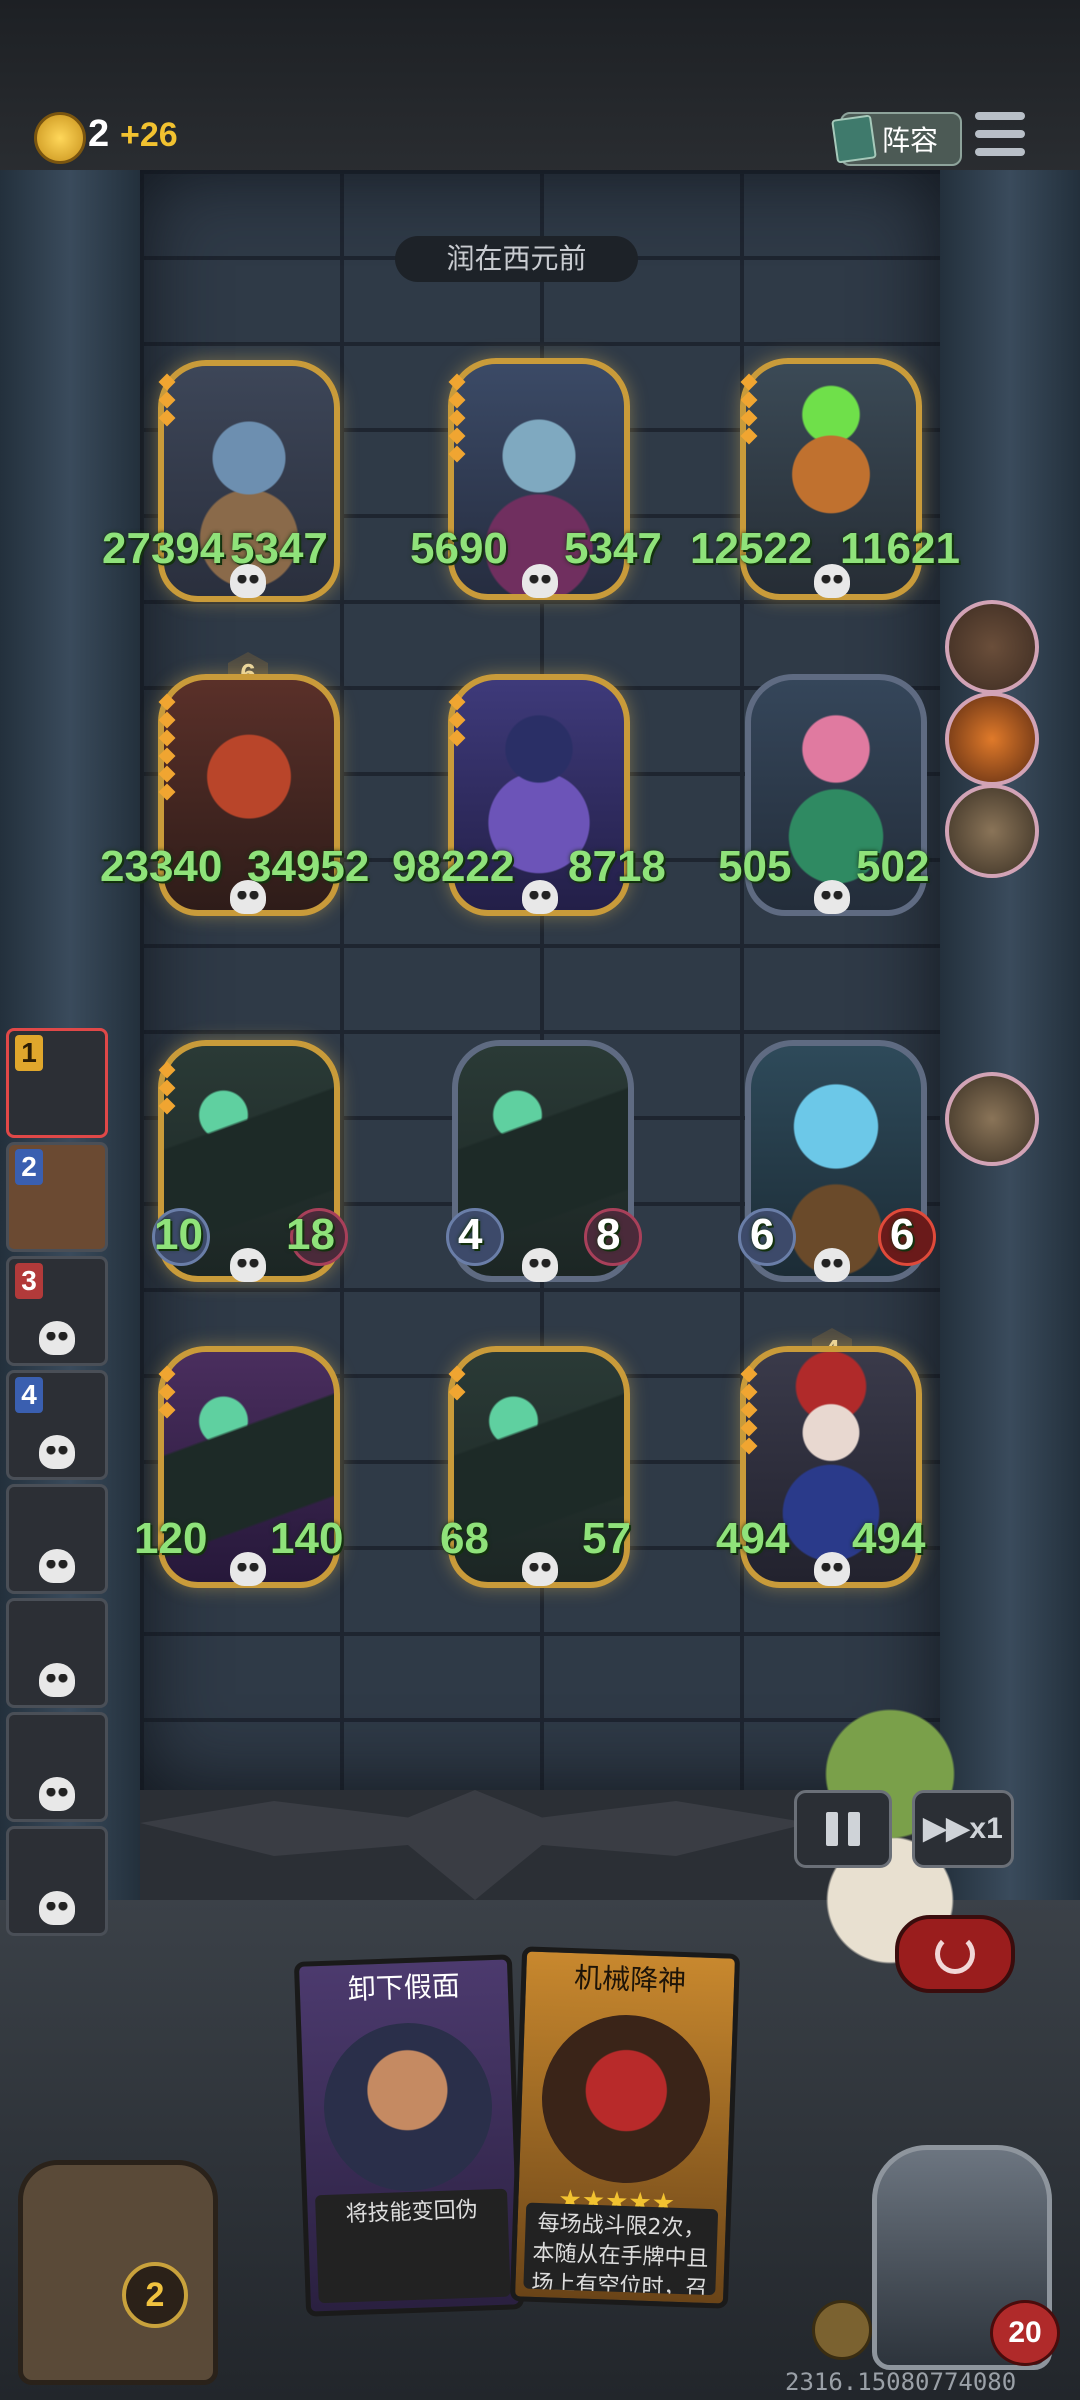 This screenshot has width=1080, height=2400. I want to click on speed-button: ▶▶x1, so click(963, 1829).